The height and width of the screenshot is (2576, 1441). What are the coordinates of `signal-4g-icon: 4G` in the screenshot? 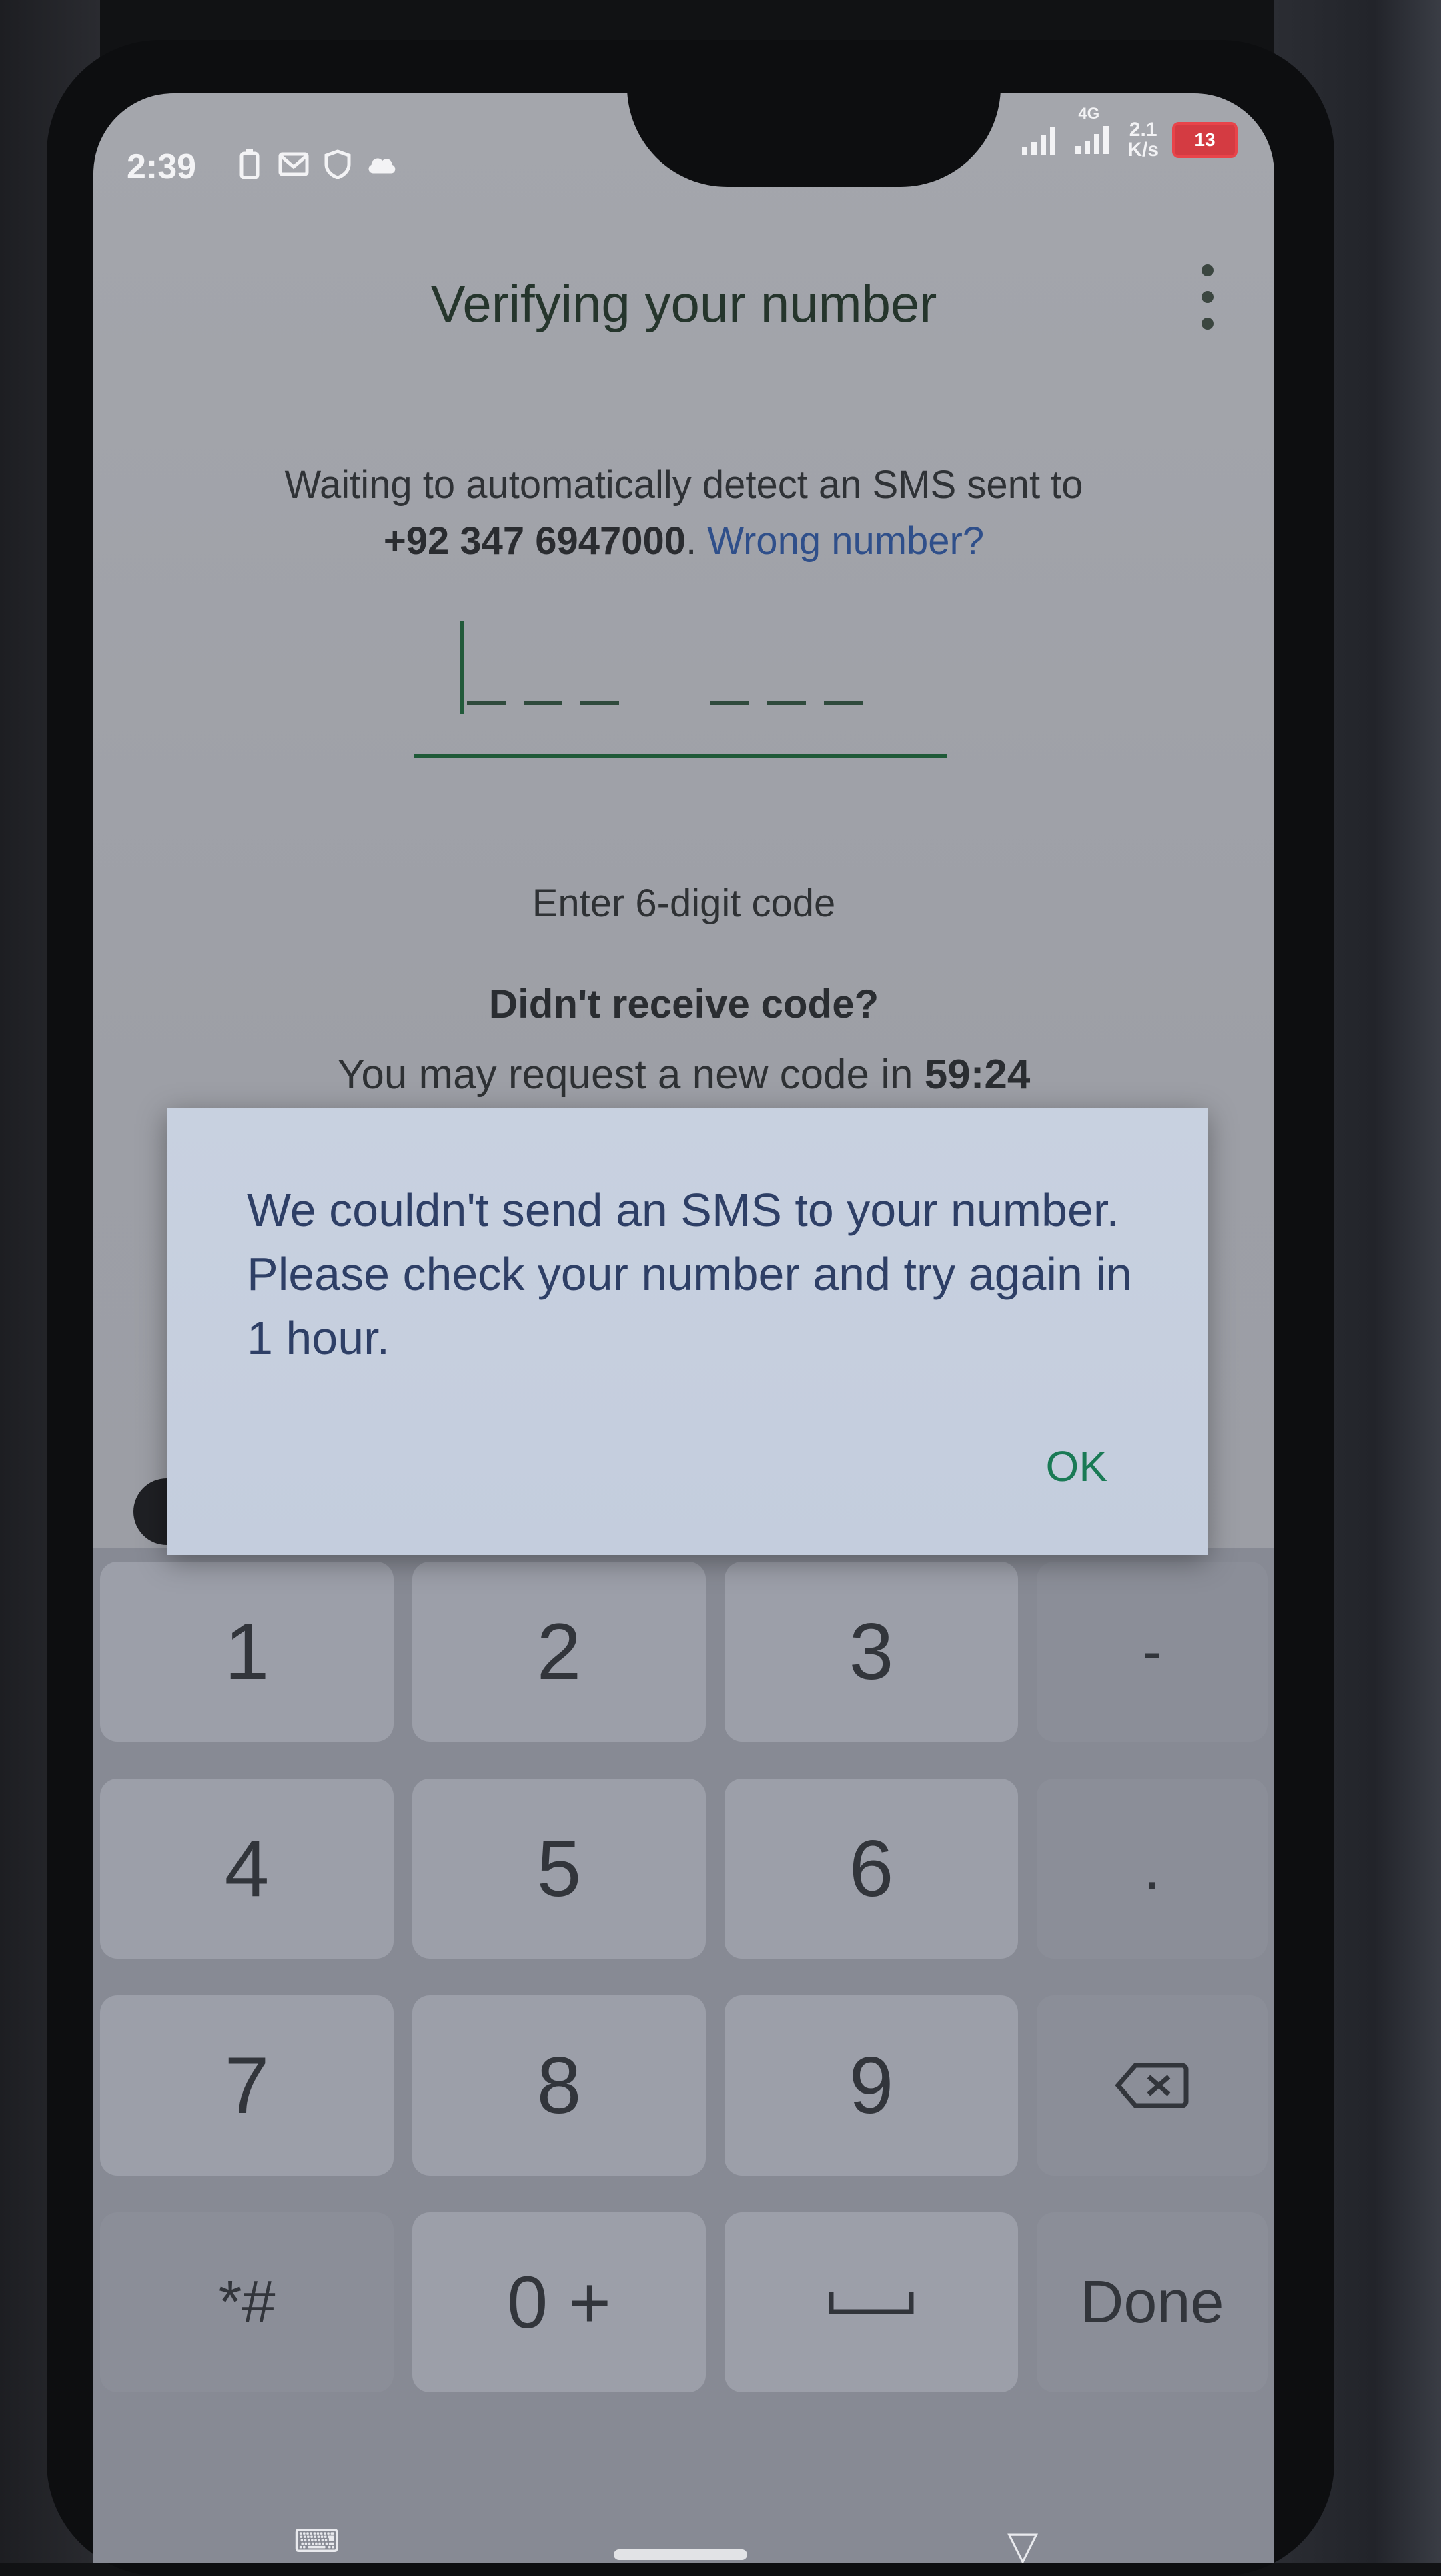 It's located at (1094, 132).